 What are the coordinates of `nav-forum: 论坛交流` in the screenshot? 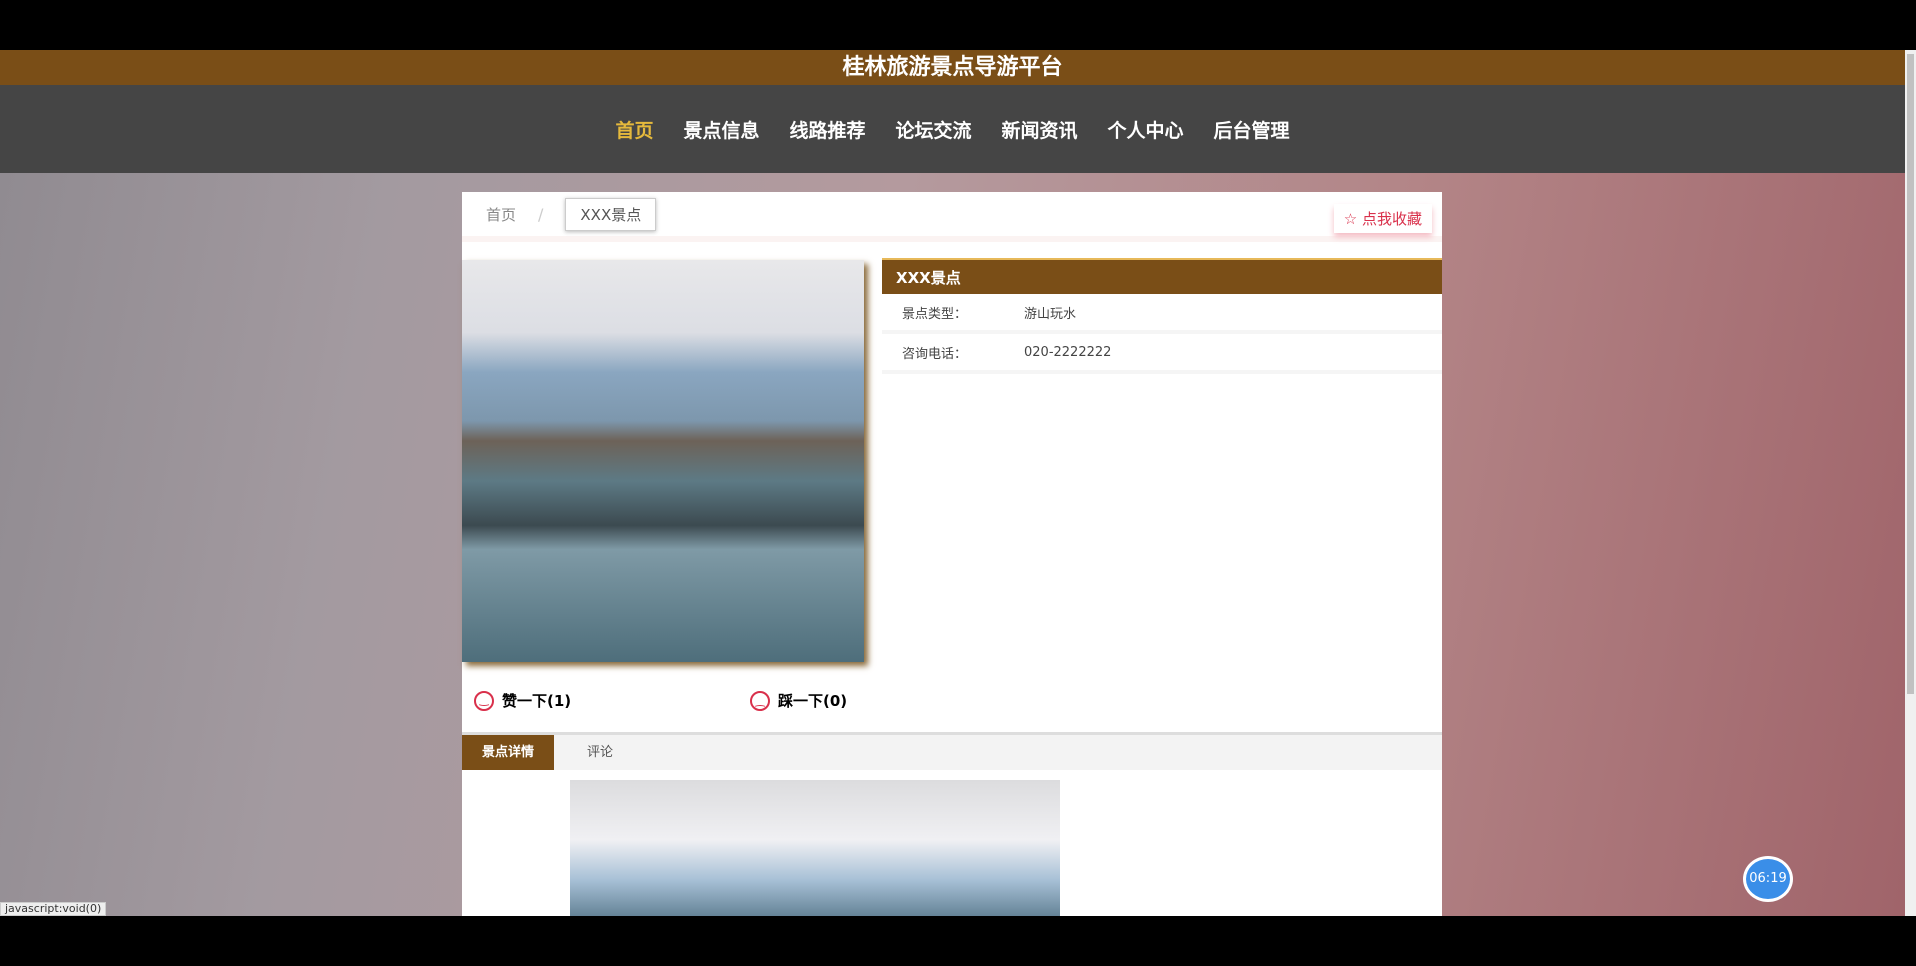 It's located at (933, 129).